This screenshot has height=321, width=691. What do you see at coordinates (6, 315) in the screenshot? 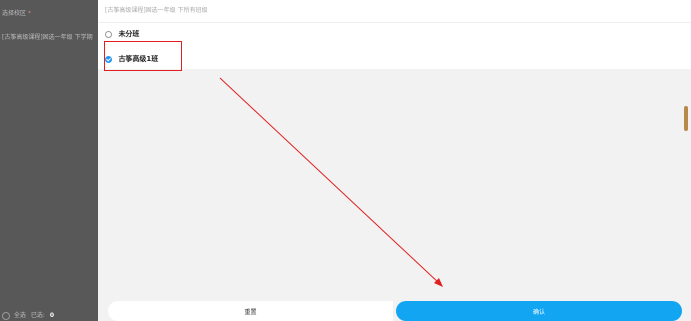
I see `select-all-radio` at bounding box center [6, 315].